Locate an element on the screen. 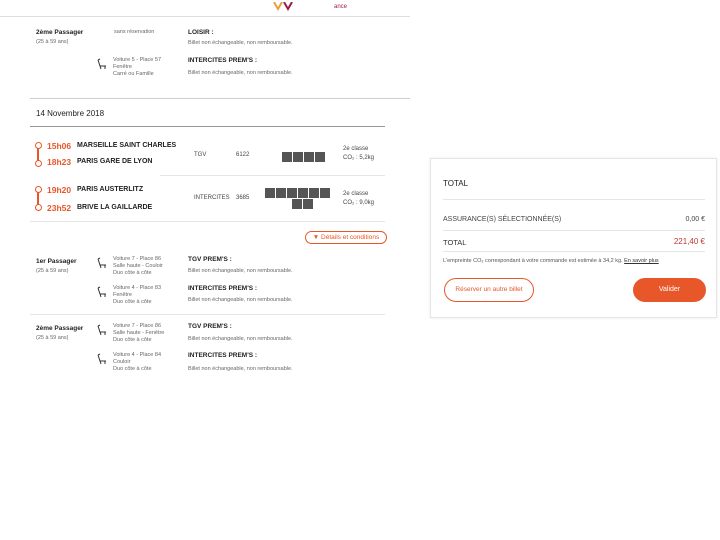 This screenshot has height=540, width=720. train-number: 3685 is located at coordinates (243, 198).